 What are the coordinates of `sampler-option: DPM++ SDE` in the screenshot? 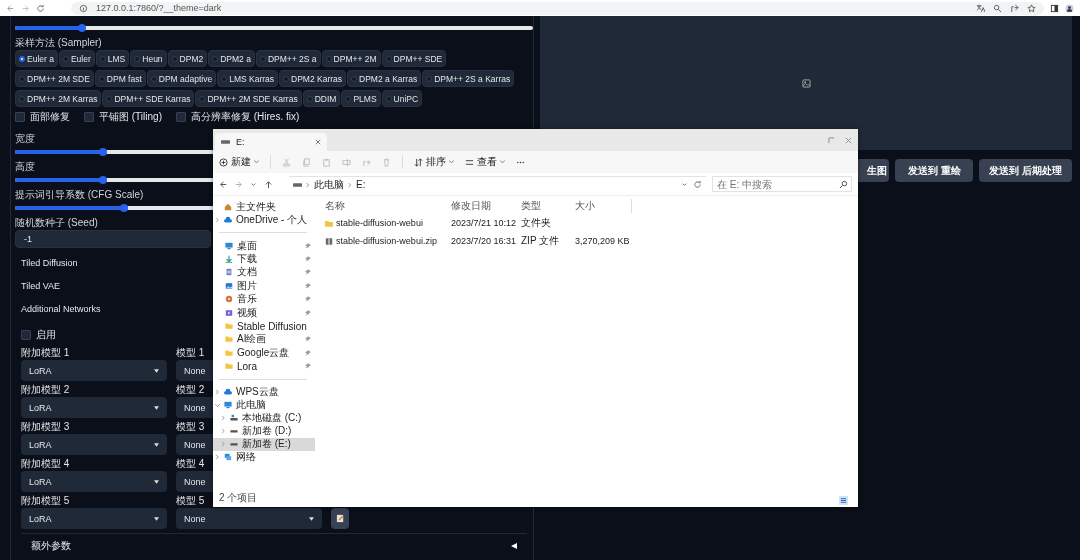 It's located at (414, 58).